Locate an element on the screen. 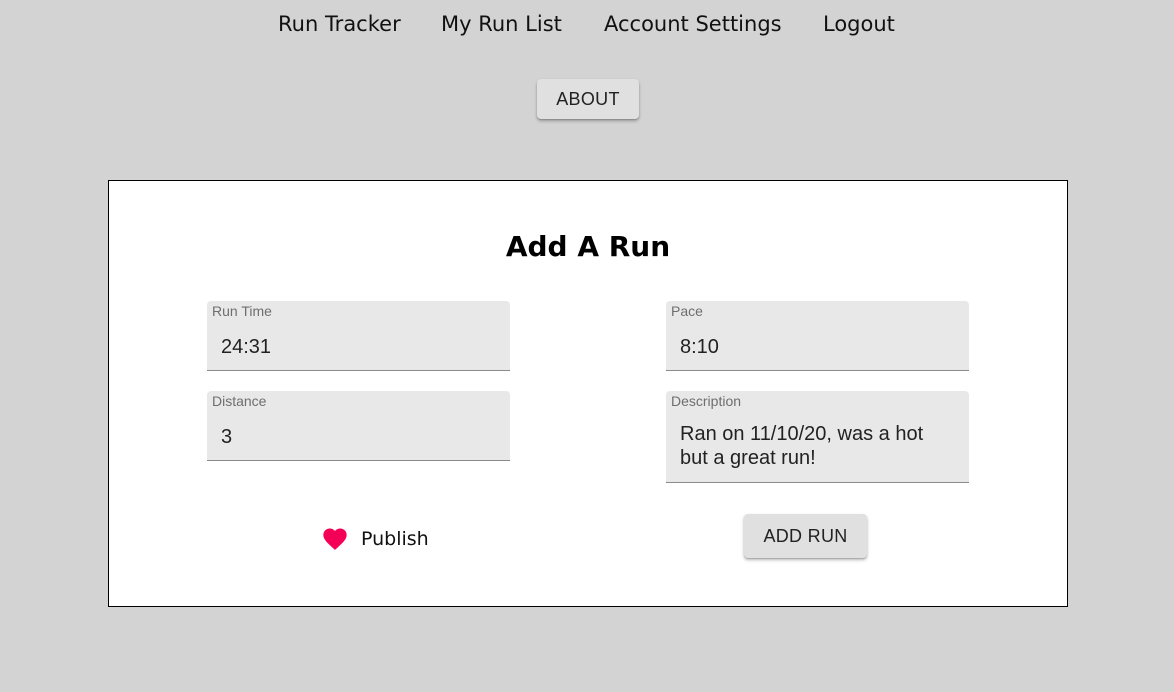  about-button: ABOUT is located at coordinates (588, 99).